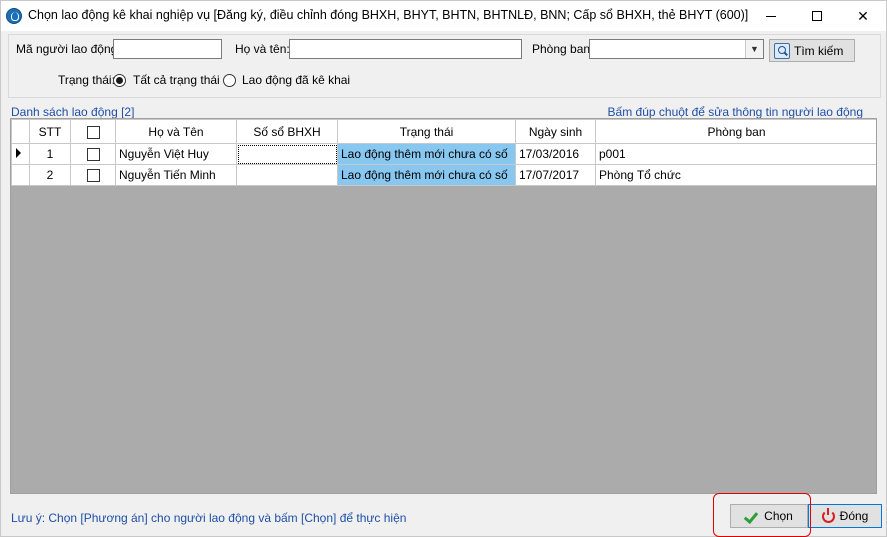 This screenshot has height=537, width=887. What do you see at coordinates (296, 80) in the screenshot?
I see `status-declared-label: Lao động đã kê khai` at bounding box center [296, 80].